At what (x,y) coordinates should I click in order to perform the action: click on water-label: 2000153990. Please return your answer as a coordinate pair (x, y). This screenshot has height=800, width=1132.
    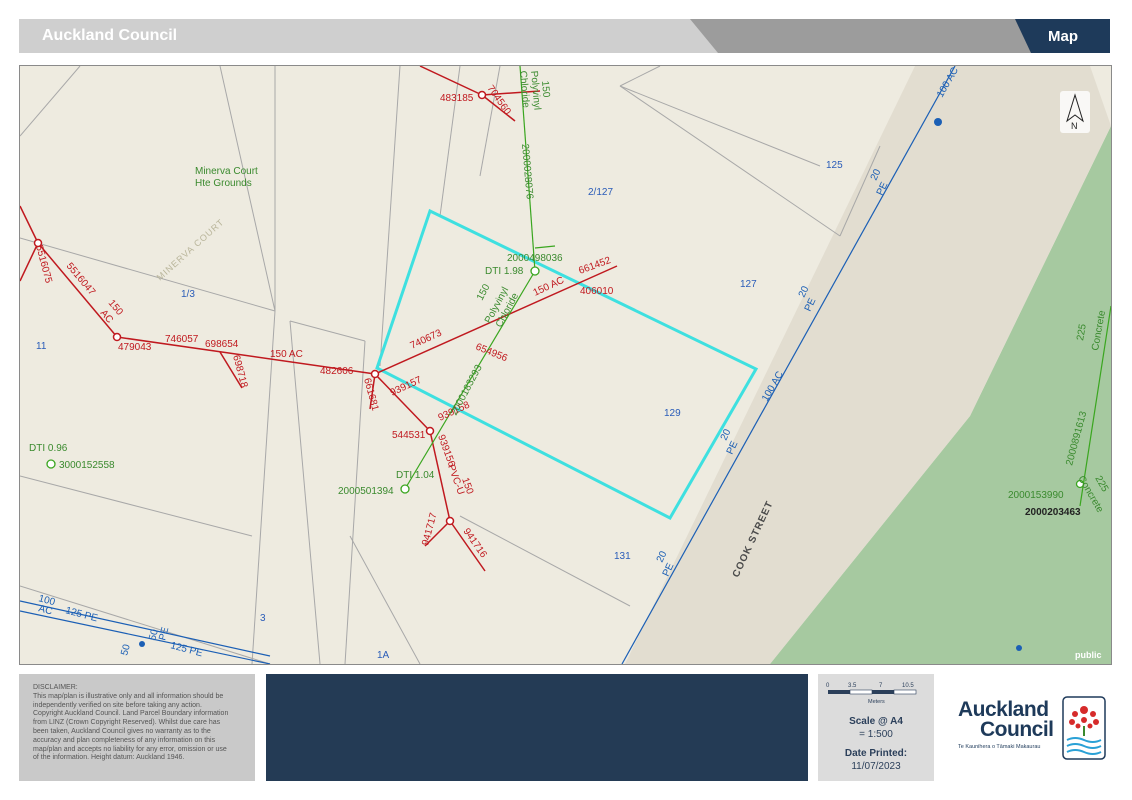
    Looking at the image, I should click on (1036, 495).